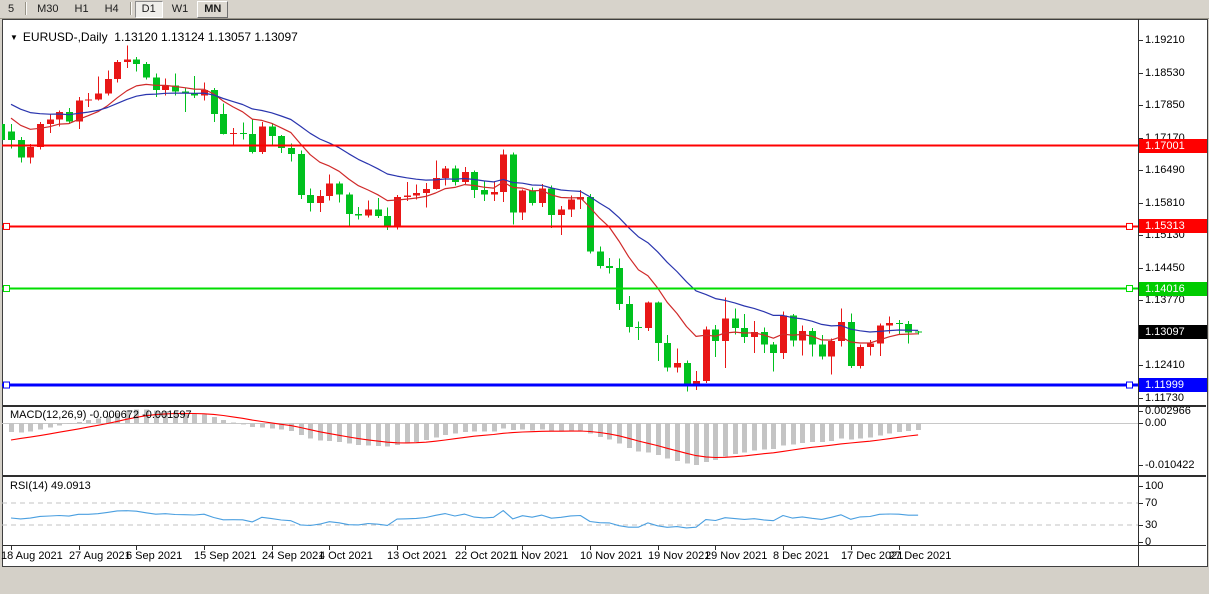 This screenshot has width=1209, height=594. Describe the element at coordinates (1165, 365) in the screenshot. I see `axis-tick-label: 1.12410` at that location.